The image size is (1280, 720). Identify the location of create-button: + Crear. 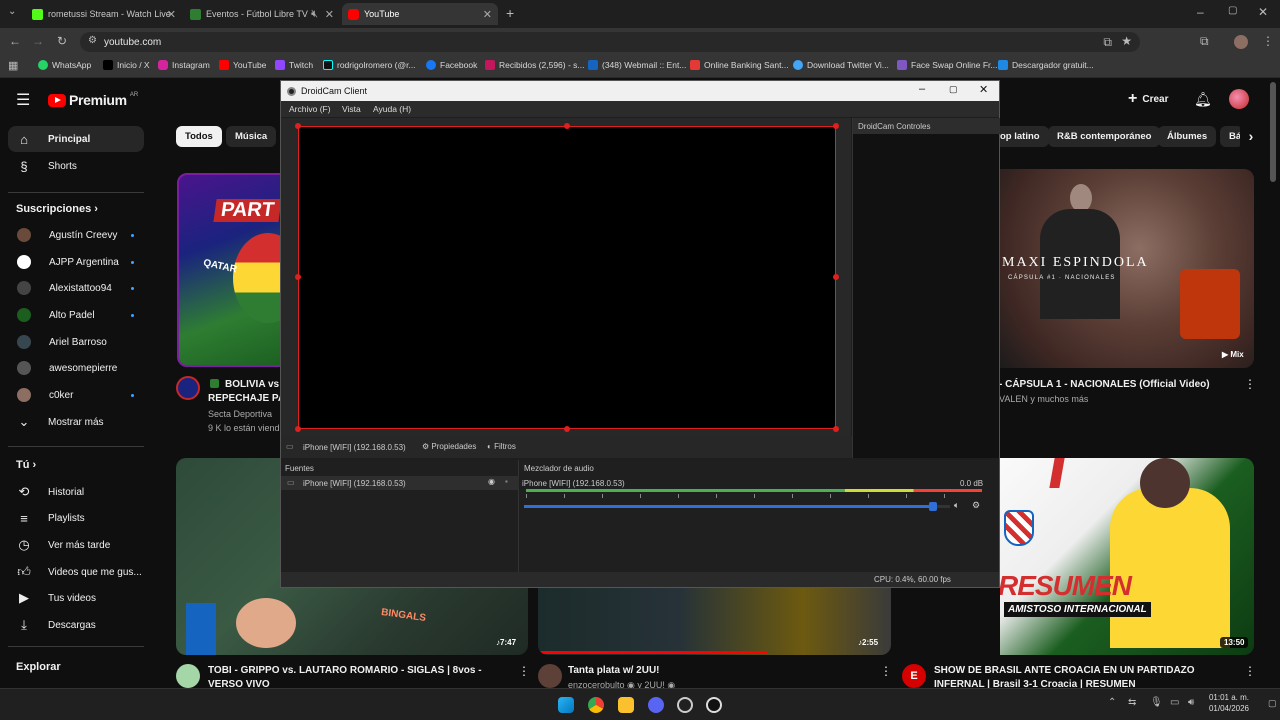
(1148, 99).